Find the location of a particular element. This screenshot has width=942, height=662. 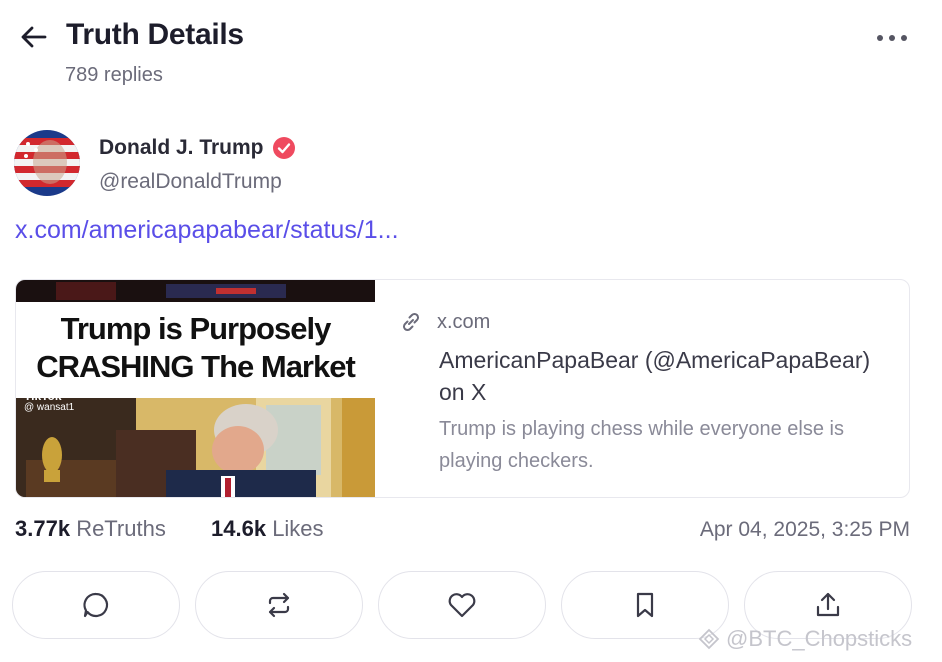

card-title: AmericanPapaBear (@AmericaPapaBear) on X is located at coordinates (655, 376).